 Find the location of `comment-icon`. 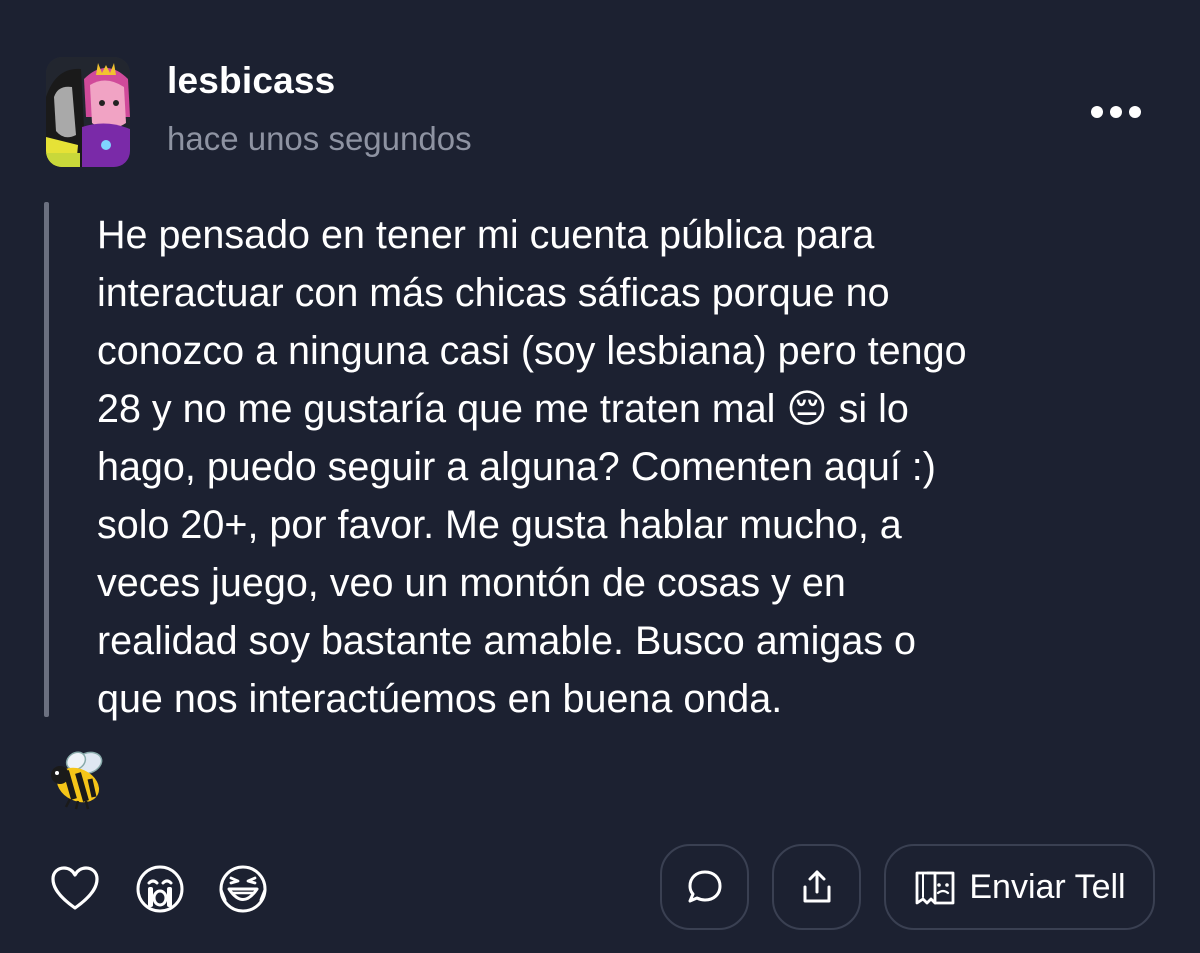

comment-icon is located at coordinates (704, 886).